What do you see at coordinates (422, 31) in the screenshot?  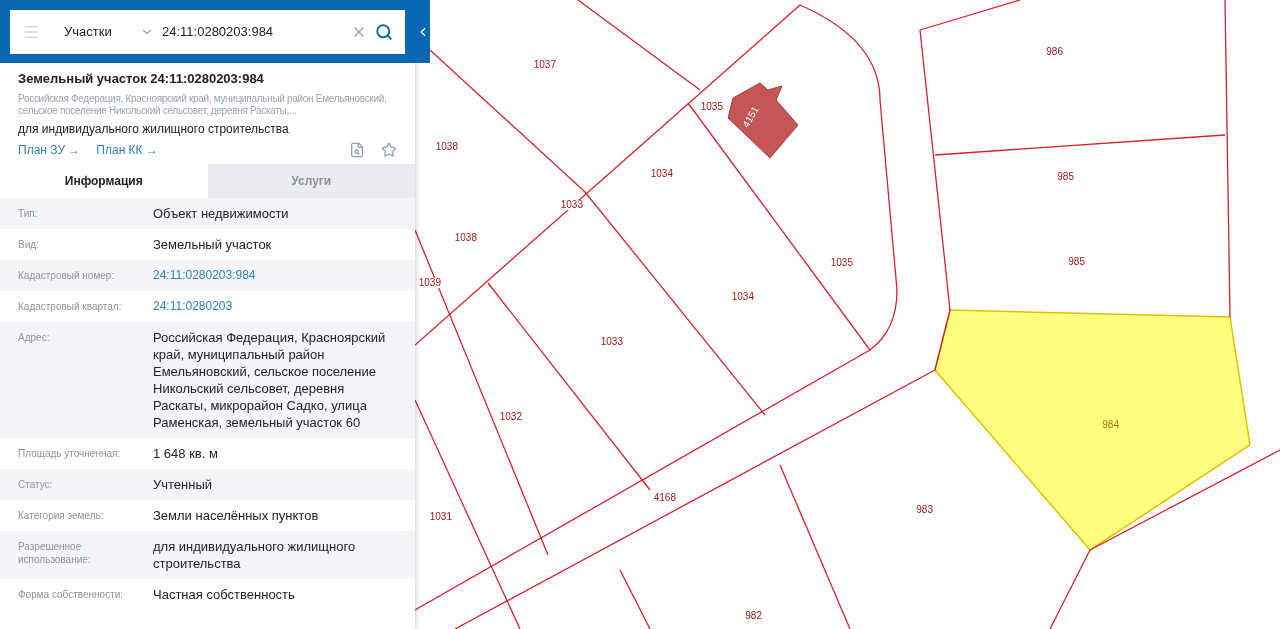 I see `collapse-panel-button` at bounding box center [422, 31].